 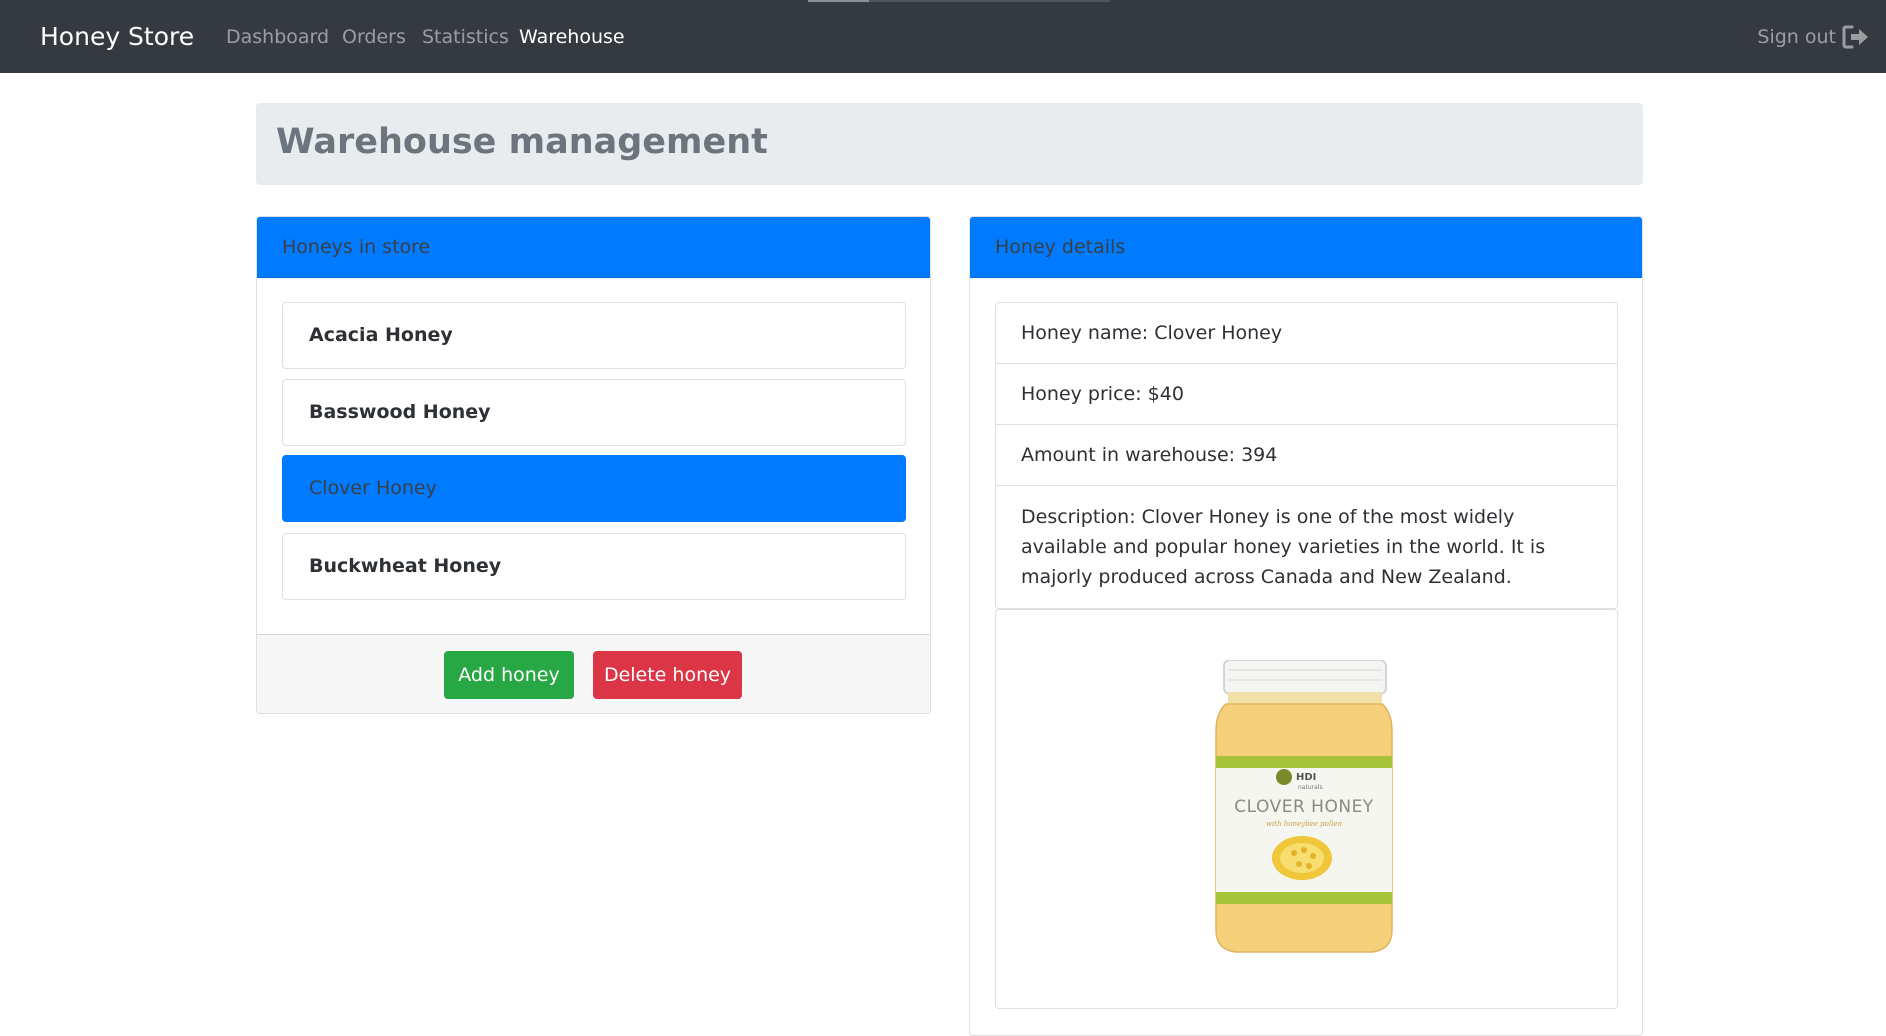 I want to click on sign-out-button: Sign out, so click(x=1813, y=37).